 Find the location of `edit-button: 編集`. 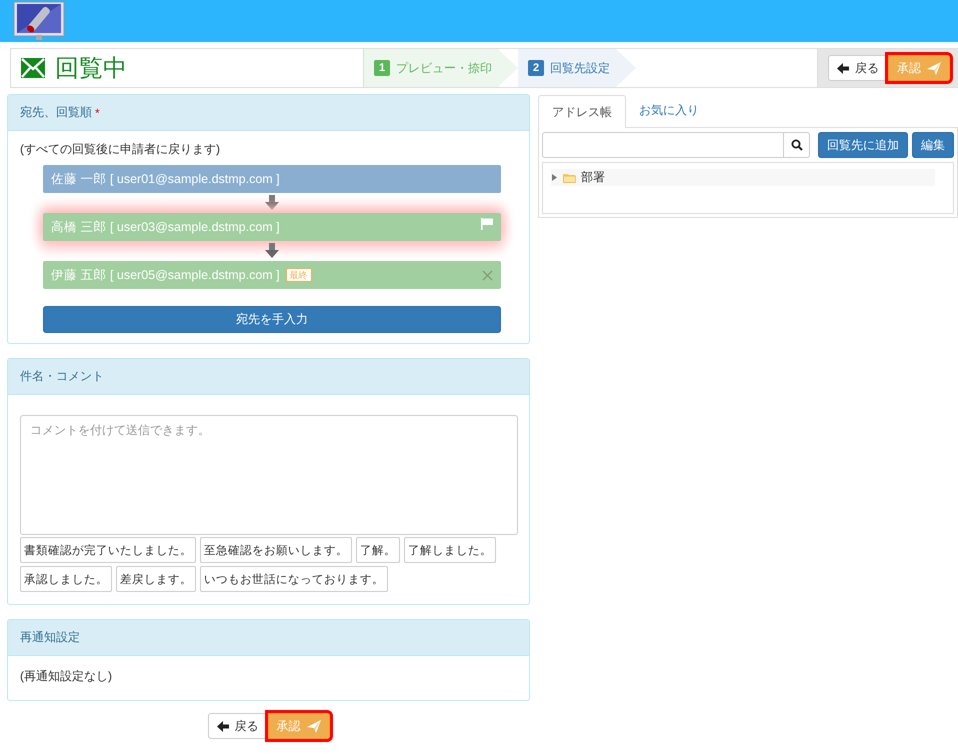

edit-button: 編集 is located at coordinates (933, 145).